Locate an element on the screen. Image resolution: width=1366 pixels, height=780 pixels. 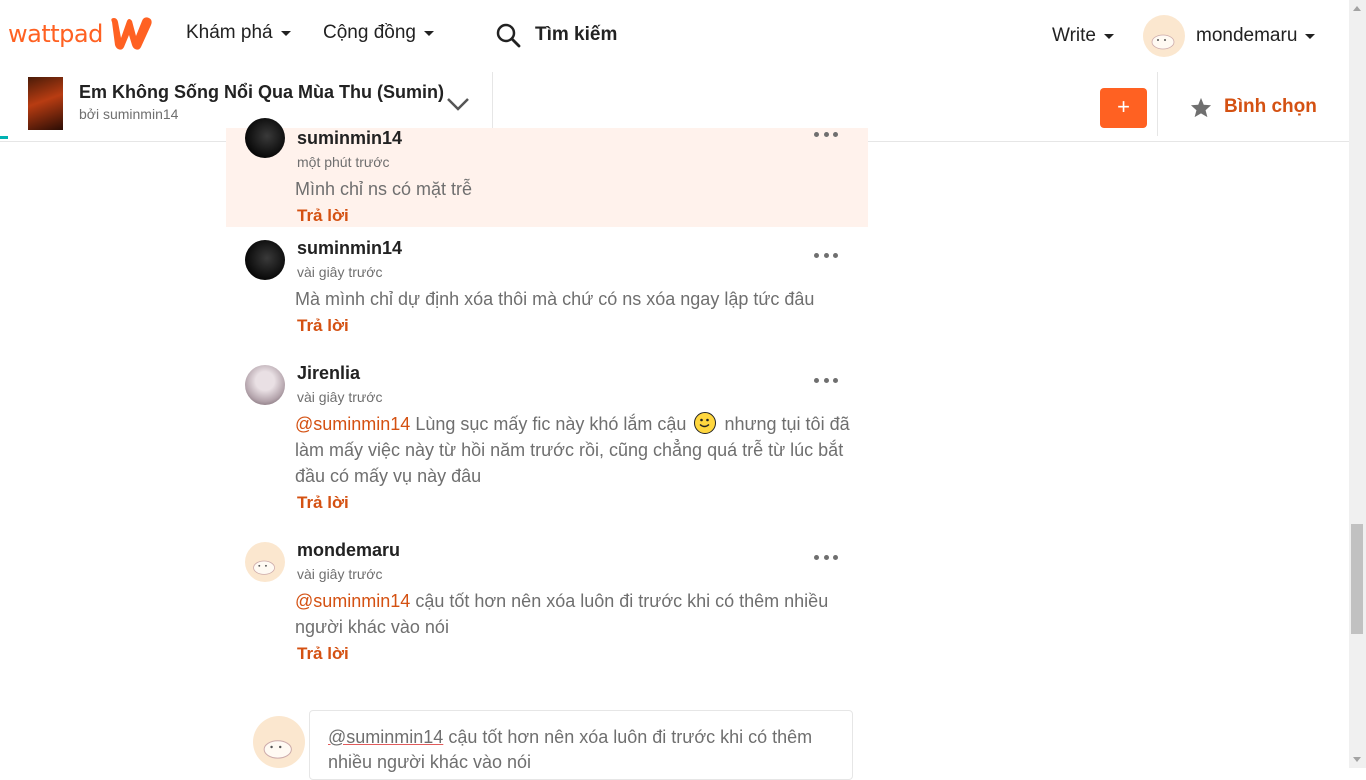
user-menu: mondemaru is located at coordinates (1229, 36).